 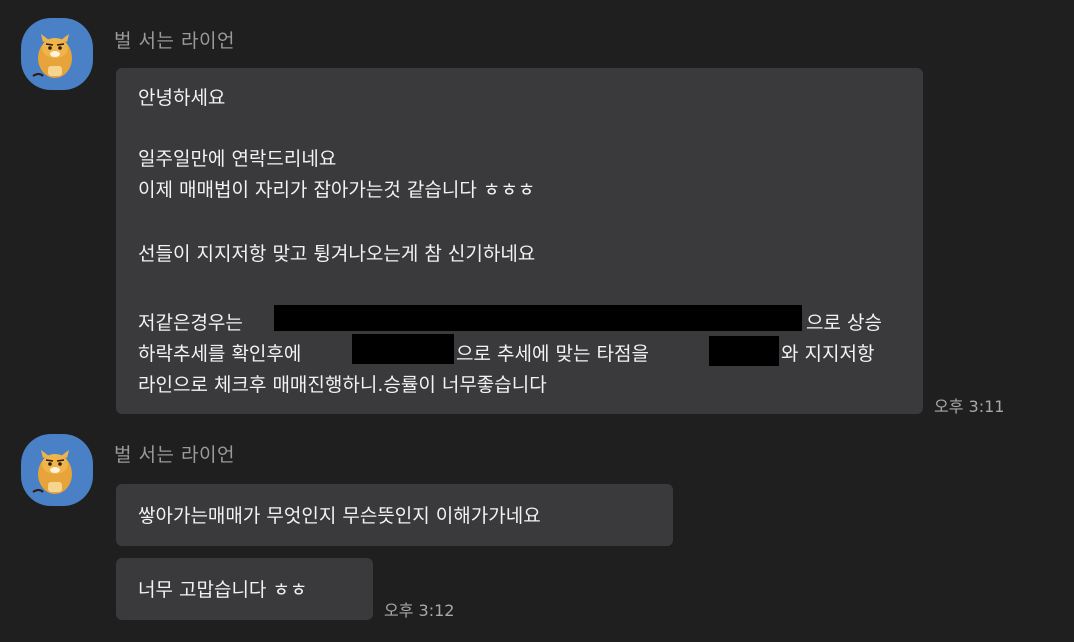 I want to click on message-bubble: 쌓아가는매매가 무엇인지 무슨뜻인지 이해가가네요, so click(x=394, y=515).